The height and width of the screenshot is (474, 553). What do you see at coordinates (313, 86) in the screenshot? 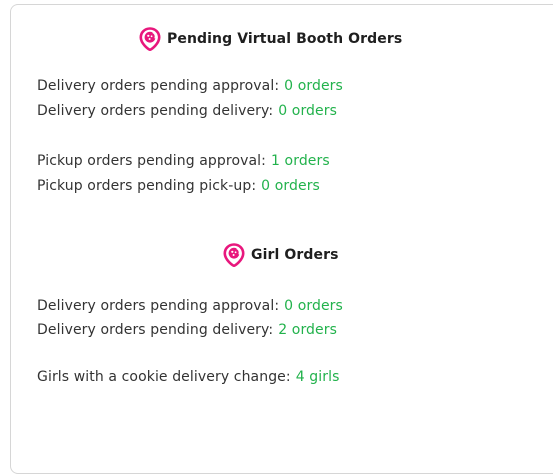
I see `booth-delivery-approval-count-link: 0 orders` at bounding box center [313, 86].